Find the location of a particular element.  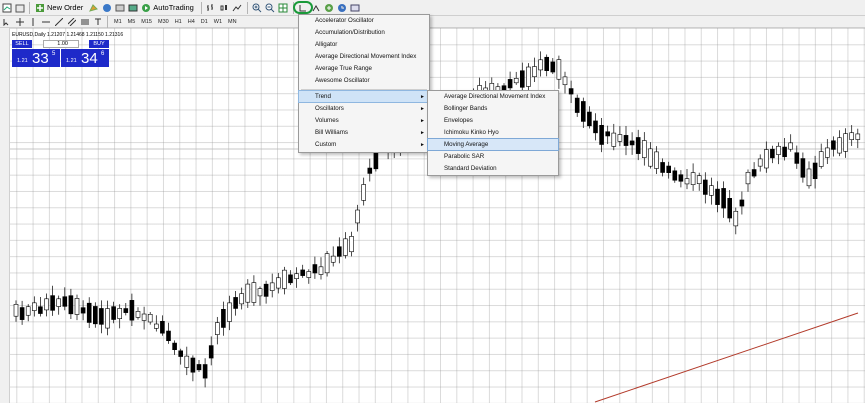

sell-price-box: 1.21 33 5 is located at coordinates (36, 58).